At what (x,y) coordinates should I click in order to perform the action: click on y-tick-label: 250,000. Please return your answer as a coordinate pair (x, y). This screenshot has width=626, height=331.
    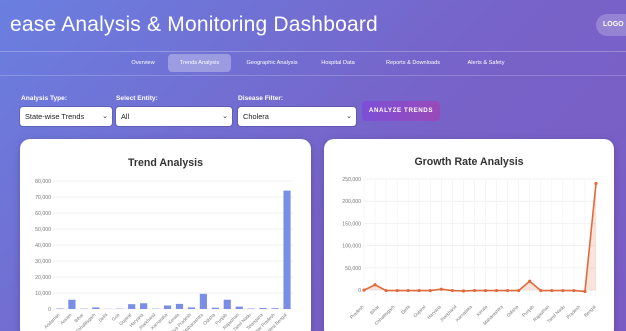
    Looking at the image, I should click on (351, 180).